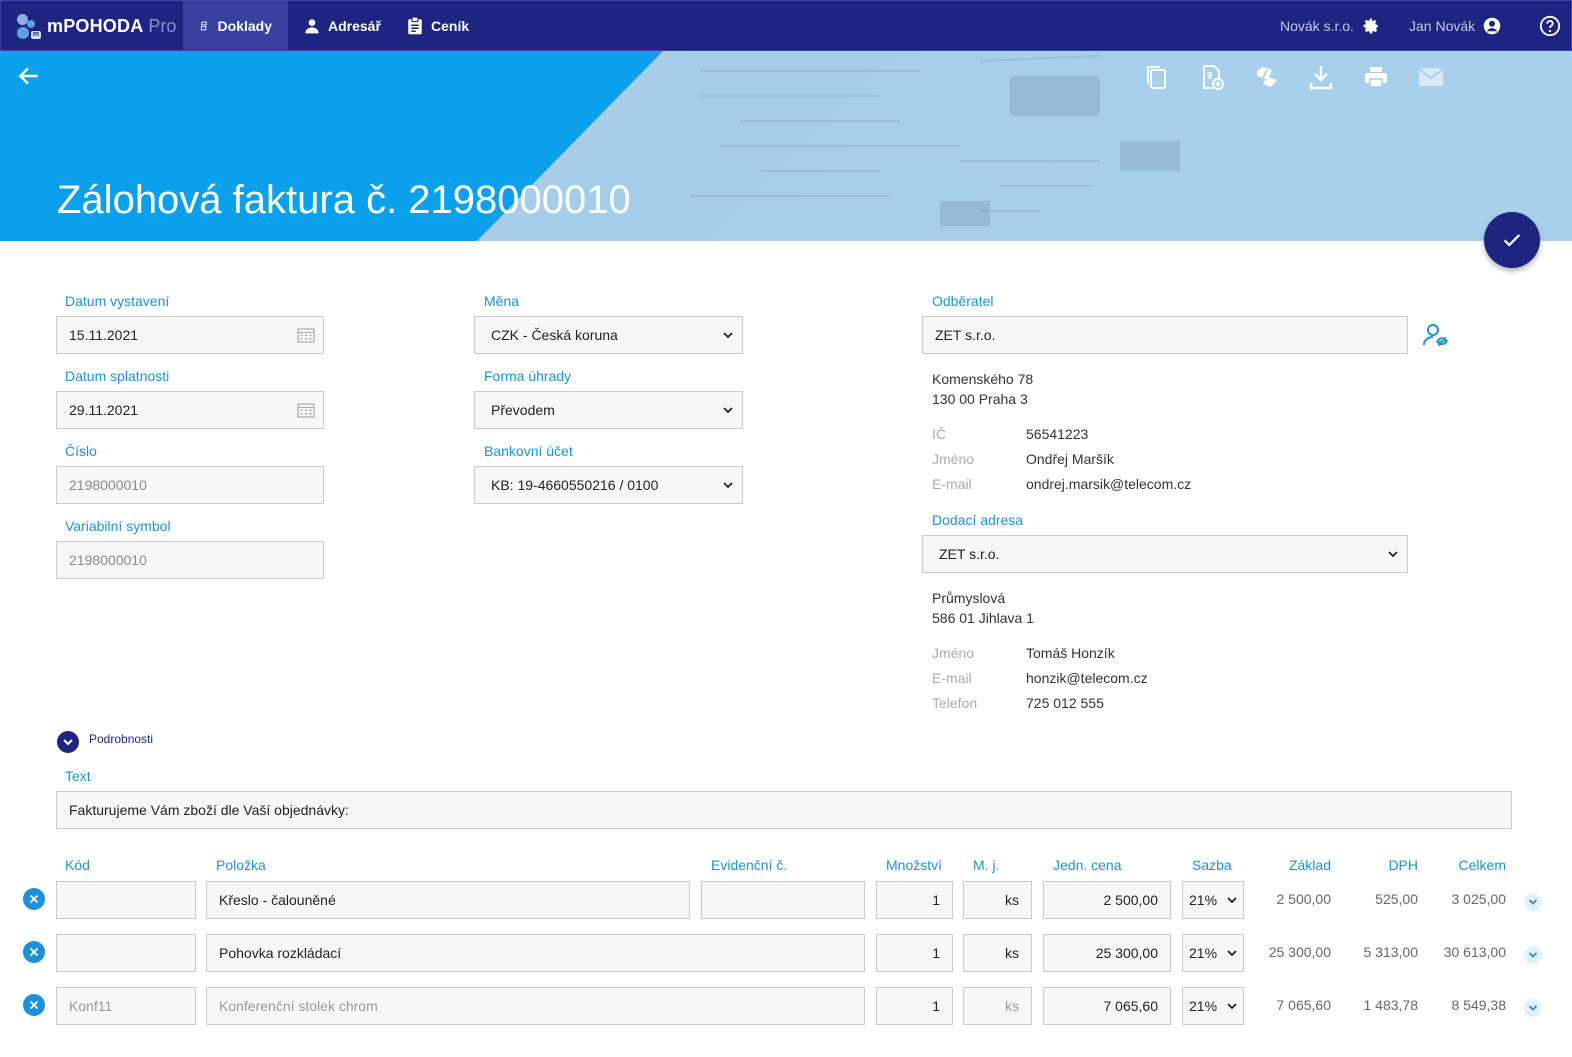  Describe the element at coordinates (118, 526) in the screenshot. I see `variabilni-symbol-label: Variabilní symbol` at that location.